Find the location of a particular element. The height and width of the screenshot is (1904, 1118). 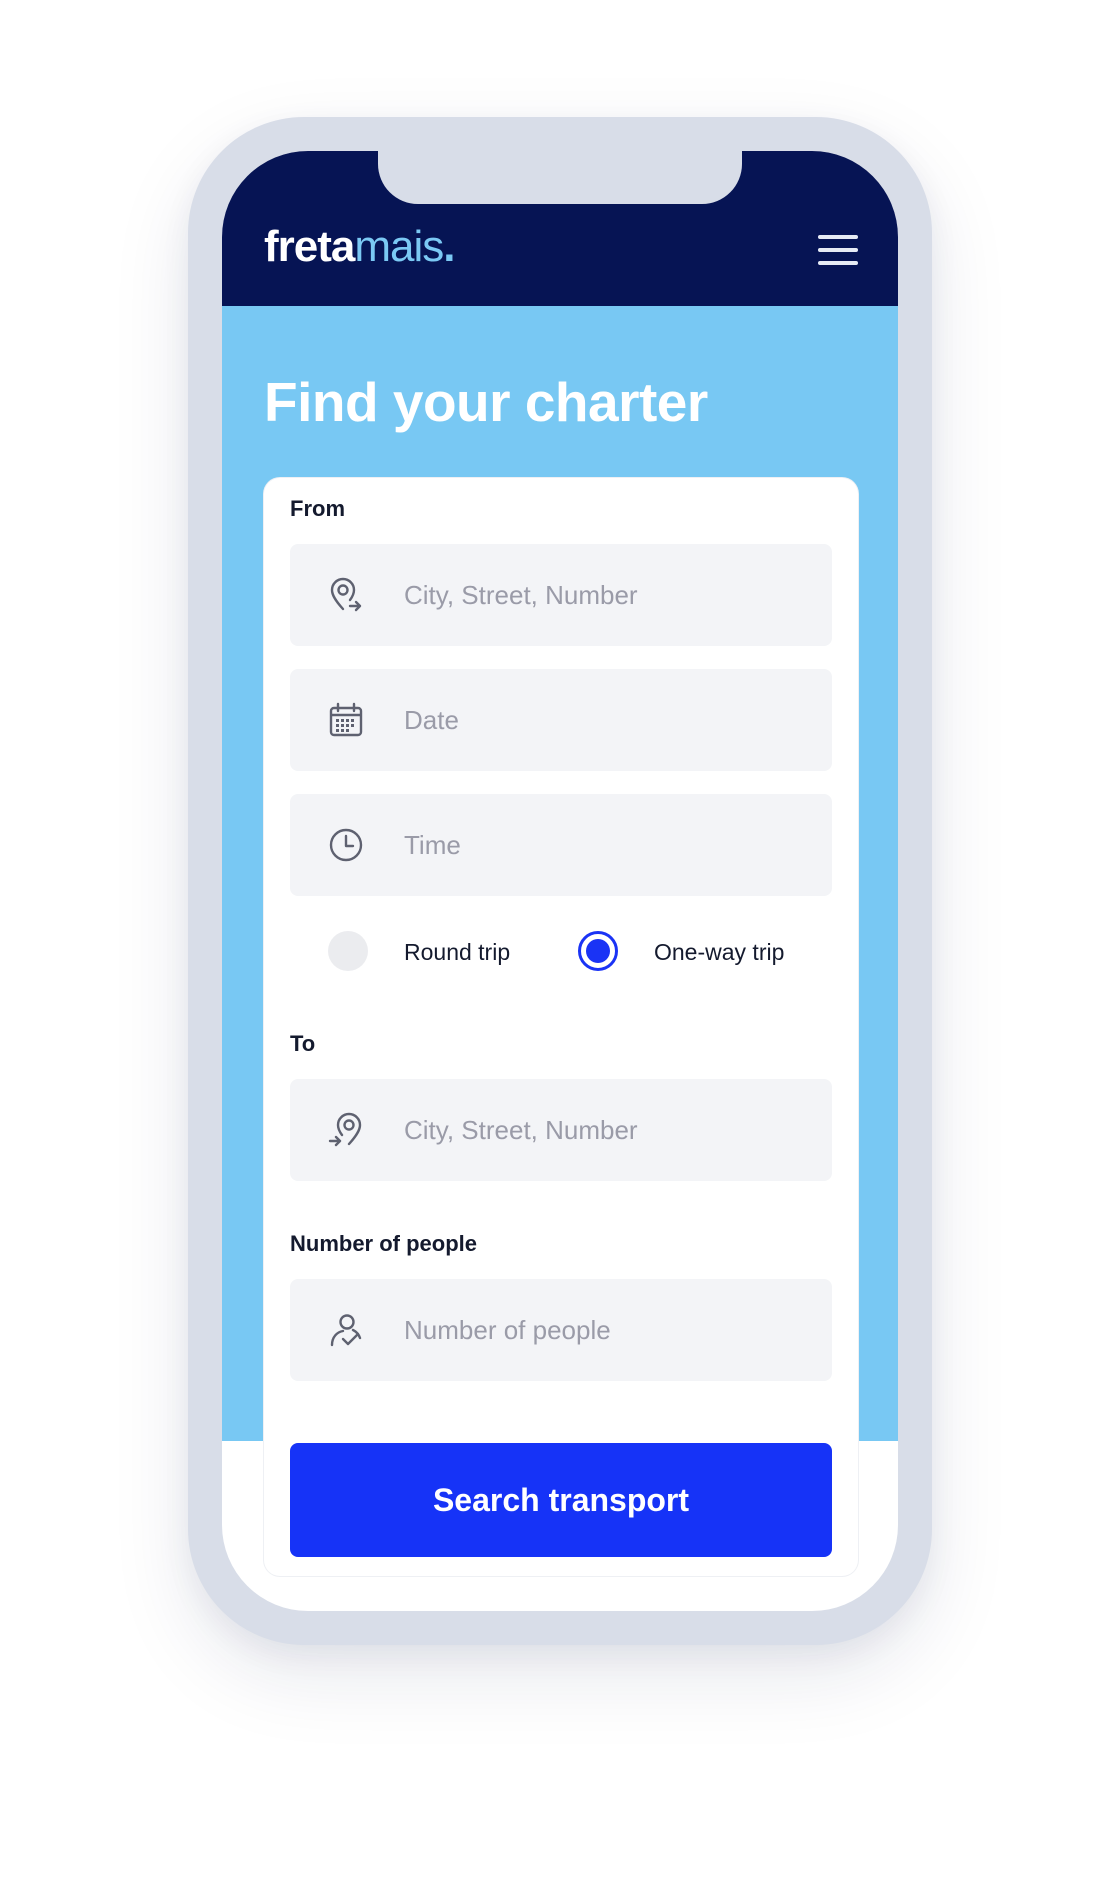

logo-text-part2: mais is located at coordinates (399, 246).